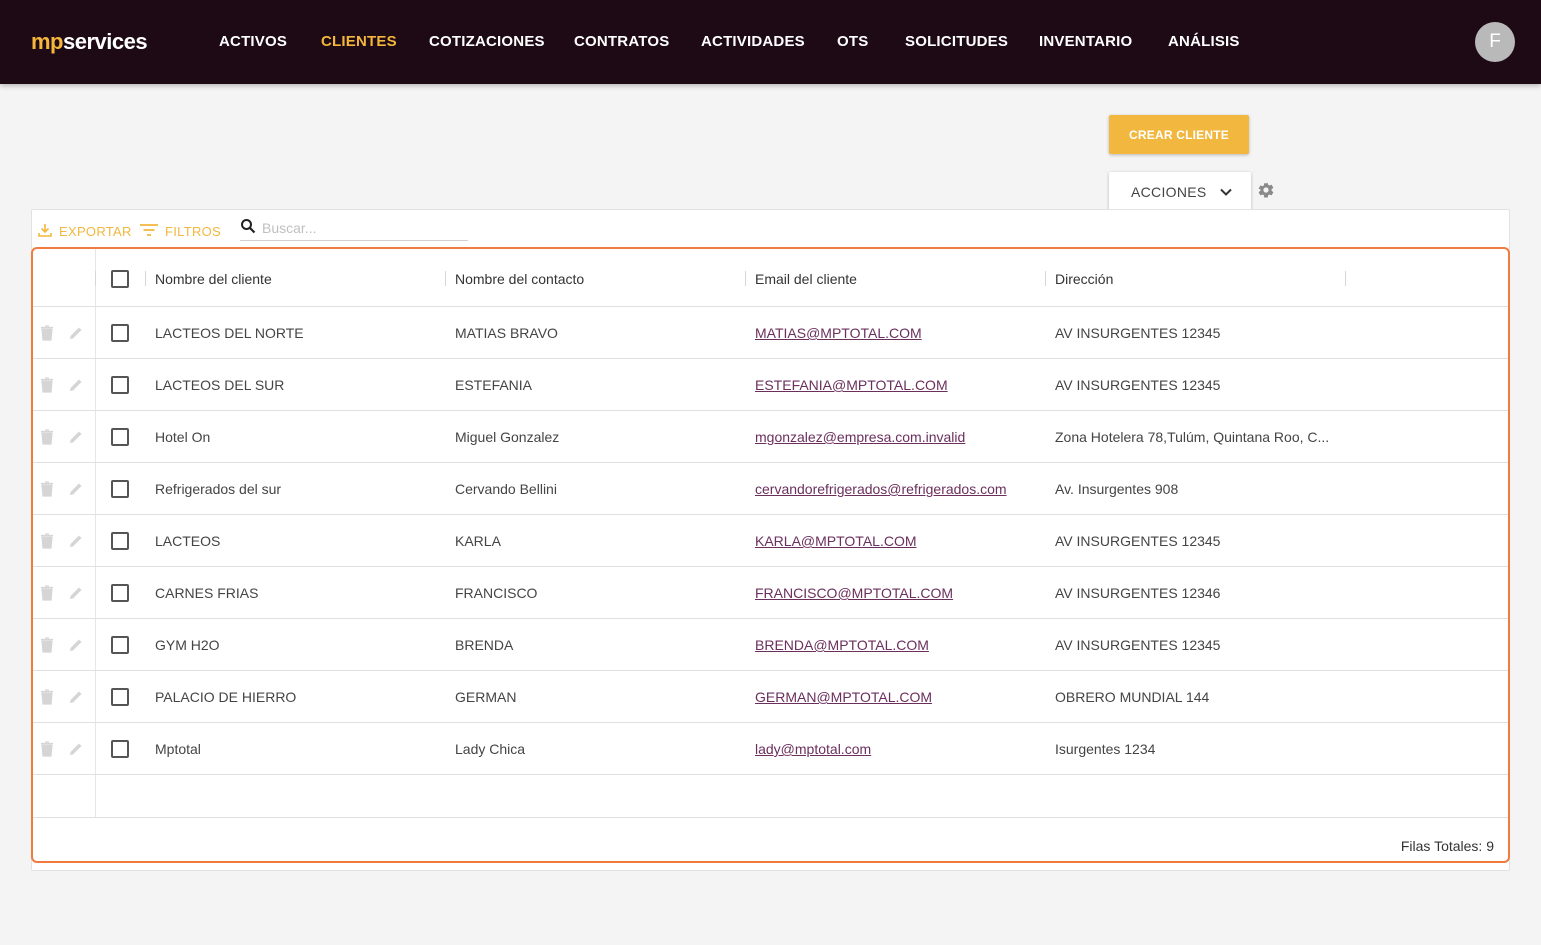  I want to click on column-header-client-name: Nombre del cliente, so click(213, 279).